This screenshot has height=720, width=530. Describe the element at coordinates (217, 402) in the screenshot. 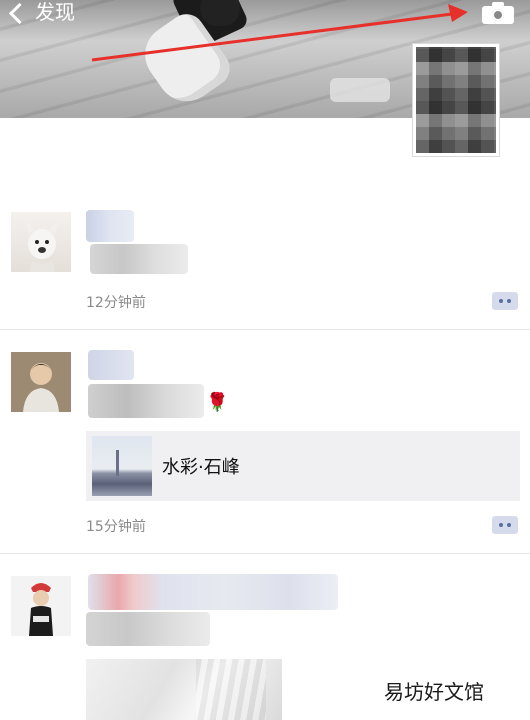

I see `post-emoji-rose: 🌹` at that location.